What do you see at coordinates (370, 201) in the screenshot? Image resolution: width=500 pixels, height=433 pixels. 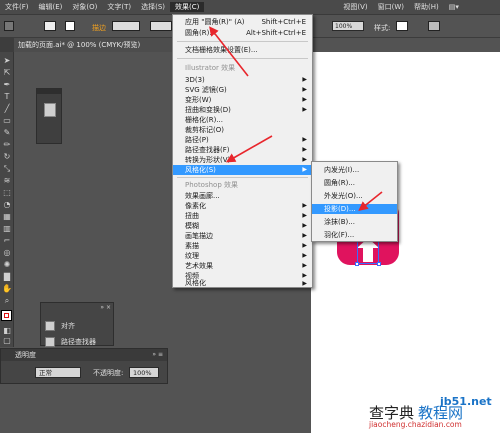 I see `annotation-arrow-drop-shadow` at bounding box center [370, 201].